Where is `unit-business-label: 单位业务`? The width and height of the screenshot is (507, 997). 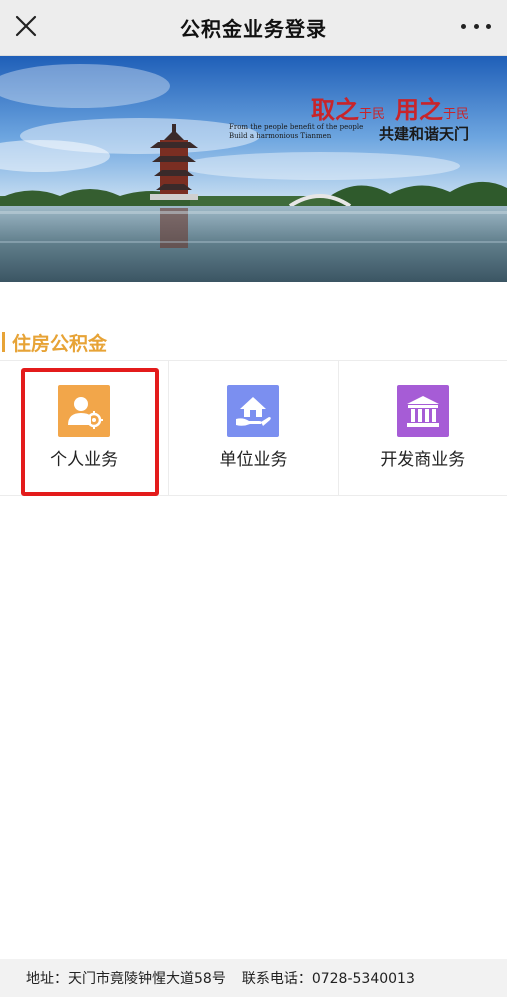
unit-business-label: 单位业务 is located at coordinates (253, 460).